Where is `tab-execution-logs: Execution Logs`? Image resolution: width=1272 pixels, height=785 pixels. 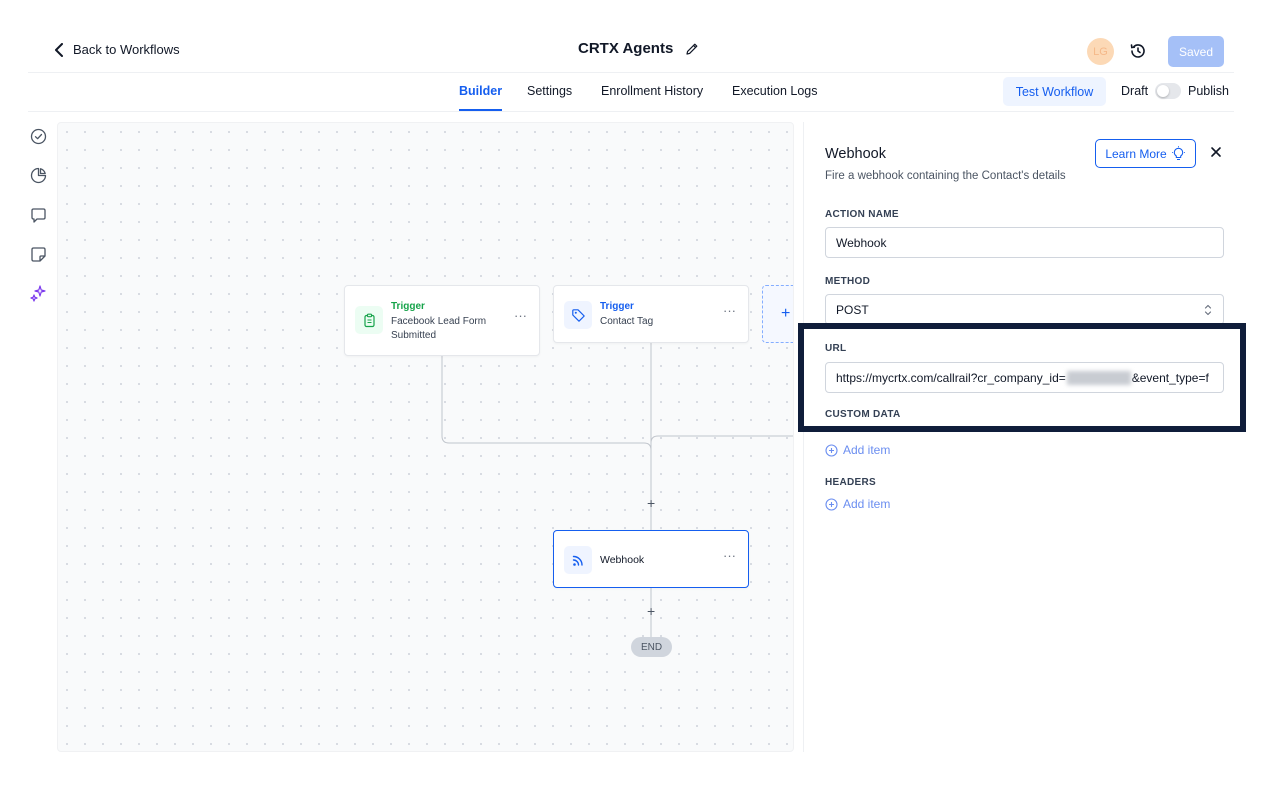
tab-execution-logs: Execution Logs is located at coordinates (774, 91).